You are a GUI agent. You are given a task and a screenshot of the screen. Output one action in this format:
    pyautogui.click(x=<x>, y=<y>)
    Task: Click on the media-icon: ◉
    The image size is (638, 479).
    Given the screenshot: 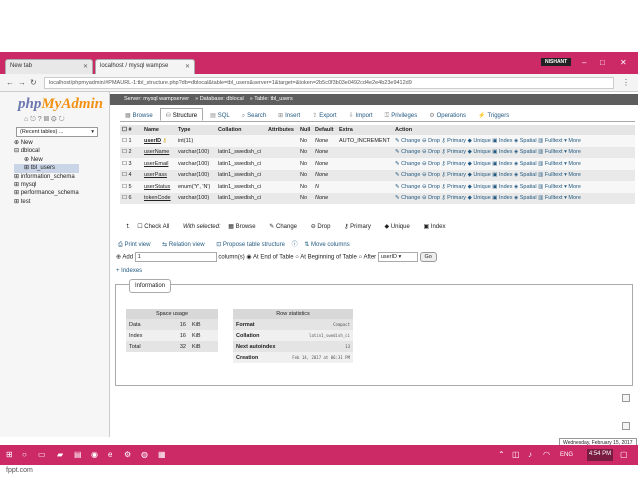 What is the action you would take?
    pyautogui.click(x=94, y=454)
    